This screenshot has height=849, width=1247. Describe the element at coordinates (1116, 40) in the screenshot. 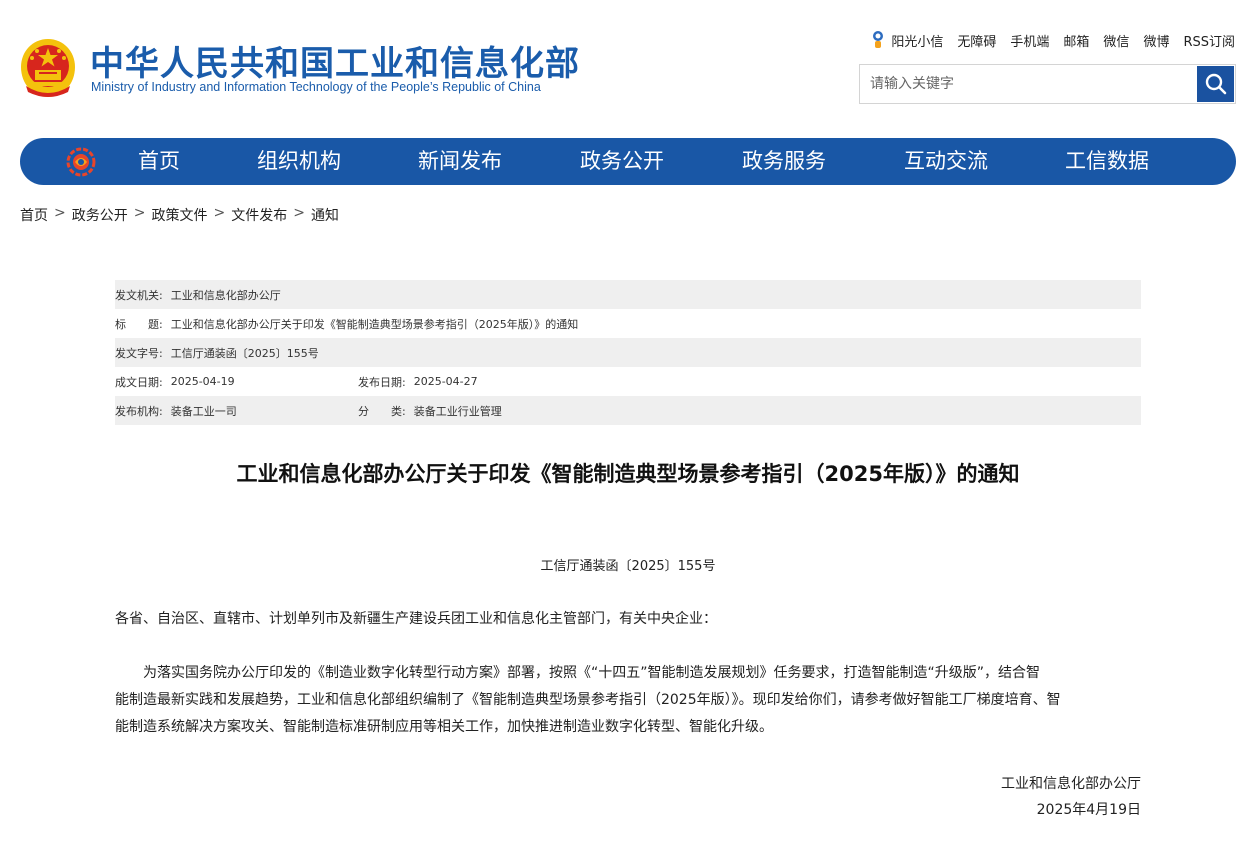

I see `top-link-wechat: 微信` at that location.